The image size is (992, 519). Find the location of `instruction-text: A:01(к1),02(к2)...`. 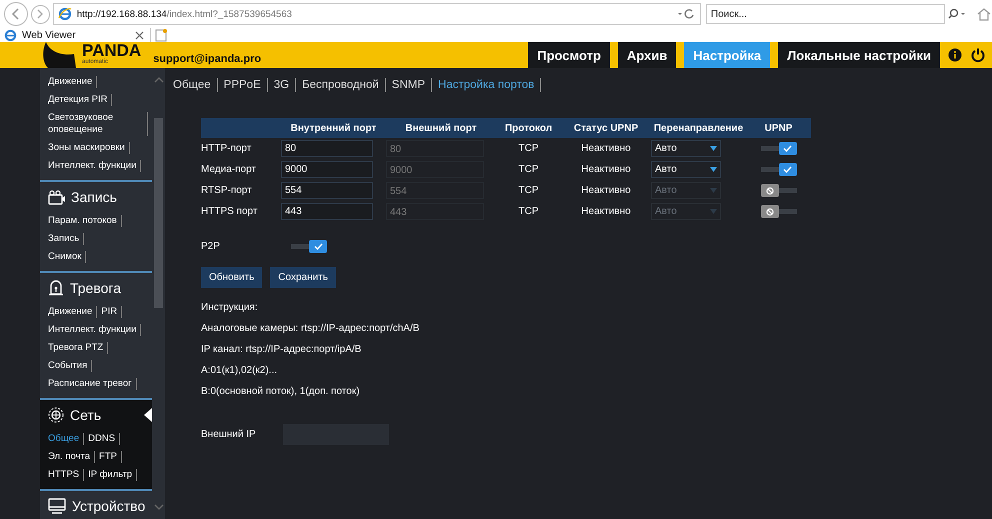

instruction-text: A:01(к1),02(к2)... is located at coordinates (239, 371).